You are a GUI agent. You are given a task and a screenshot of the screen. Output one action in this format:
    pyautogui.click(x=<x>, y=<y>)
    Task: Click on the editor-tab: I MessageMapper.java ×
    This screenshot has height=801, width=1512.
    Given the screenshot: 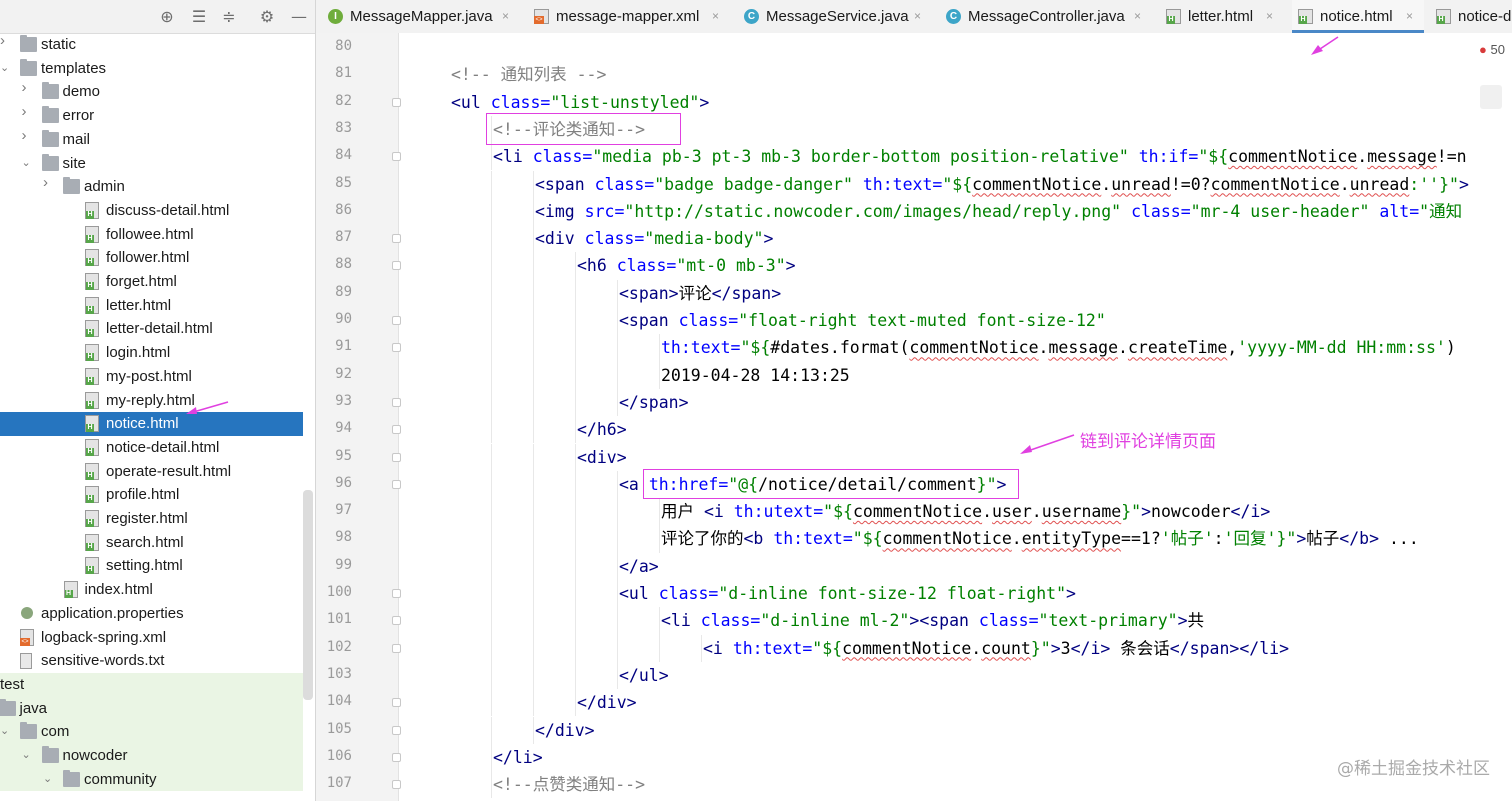 What is the action you would take?
    pyautogui.click(x=421, y=16)
    